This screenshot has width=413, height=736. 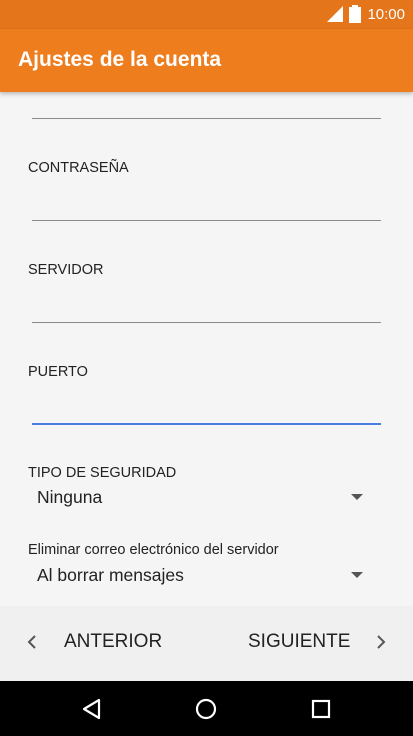 I want to click on status-icons: 10:00, so click(x=366, y=14).